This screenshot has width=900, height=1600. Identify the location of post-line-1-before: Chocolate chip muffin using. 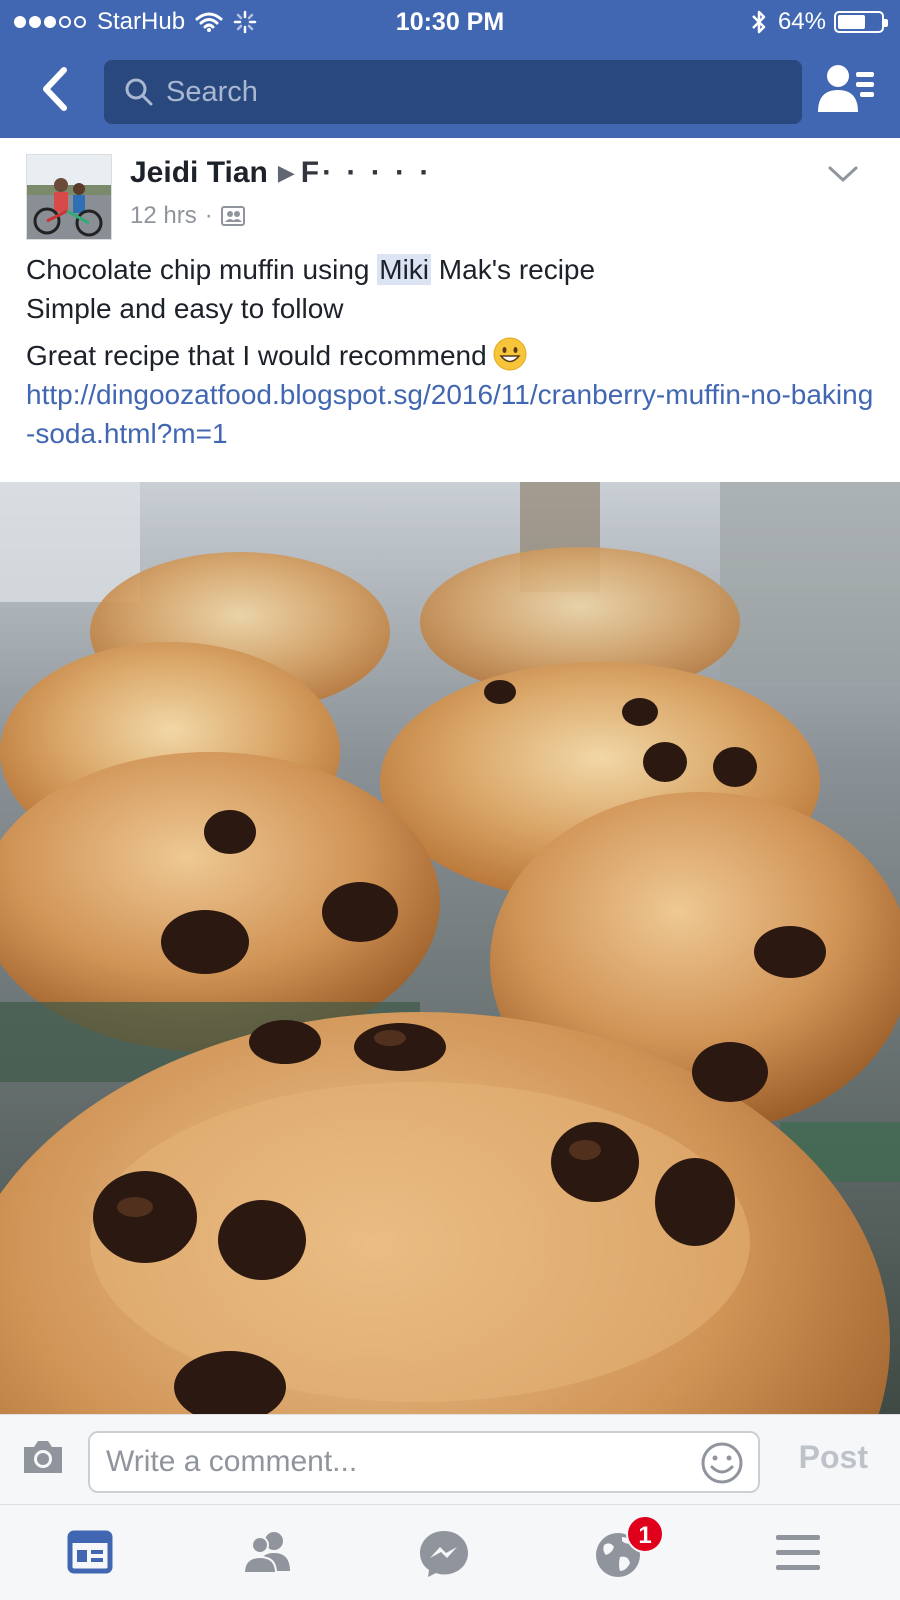
(202, 269).